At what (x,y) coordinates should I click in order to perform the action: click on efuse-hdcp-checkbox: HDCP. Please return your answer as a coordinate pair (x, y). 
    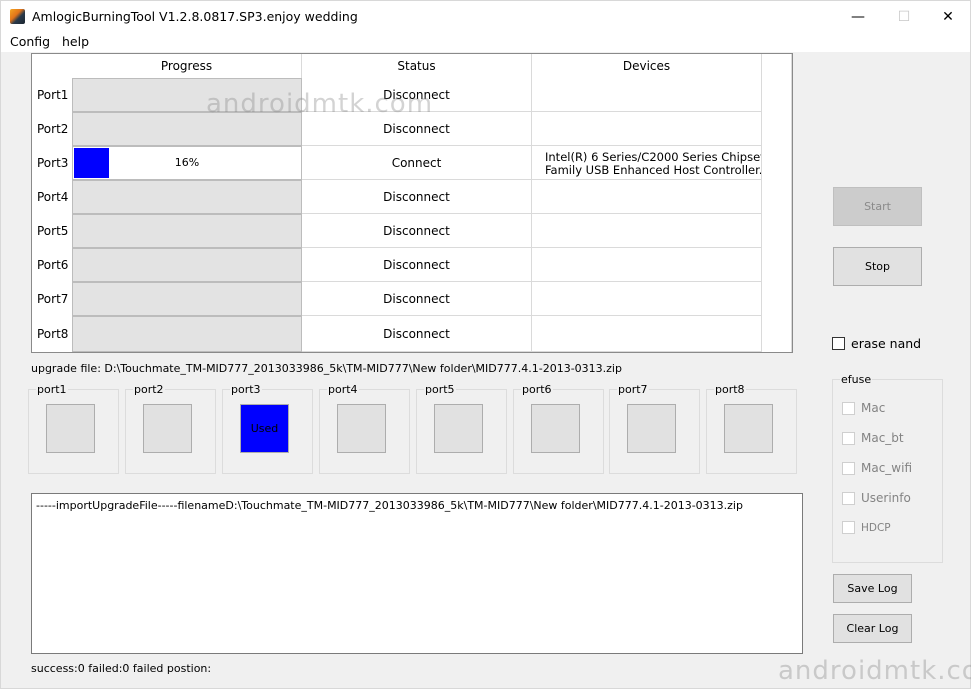
    Looking at the image, I should click on (866, 527).